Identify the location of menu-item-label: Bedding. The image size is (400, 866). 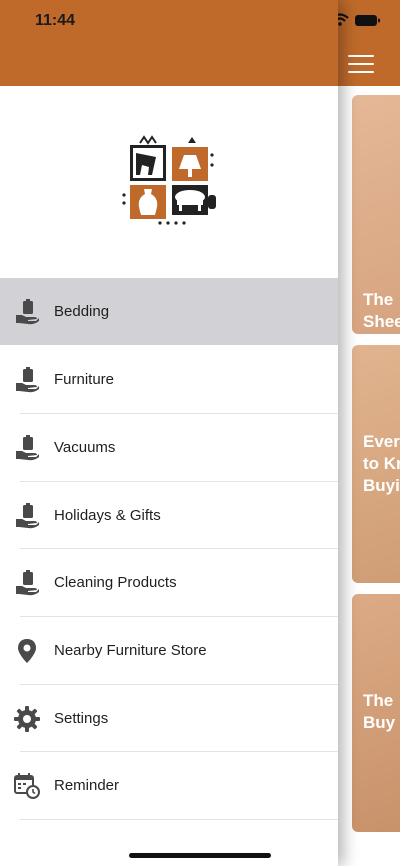
(82, 311).